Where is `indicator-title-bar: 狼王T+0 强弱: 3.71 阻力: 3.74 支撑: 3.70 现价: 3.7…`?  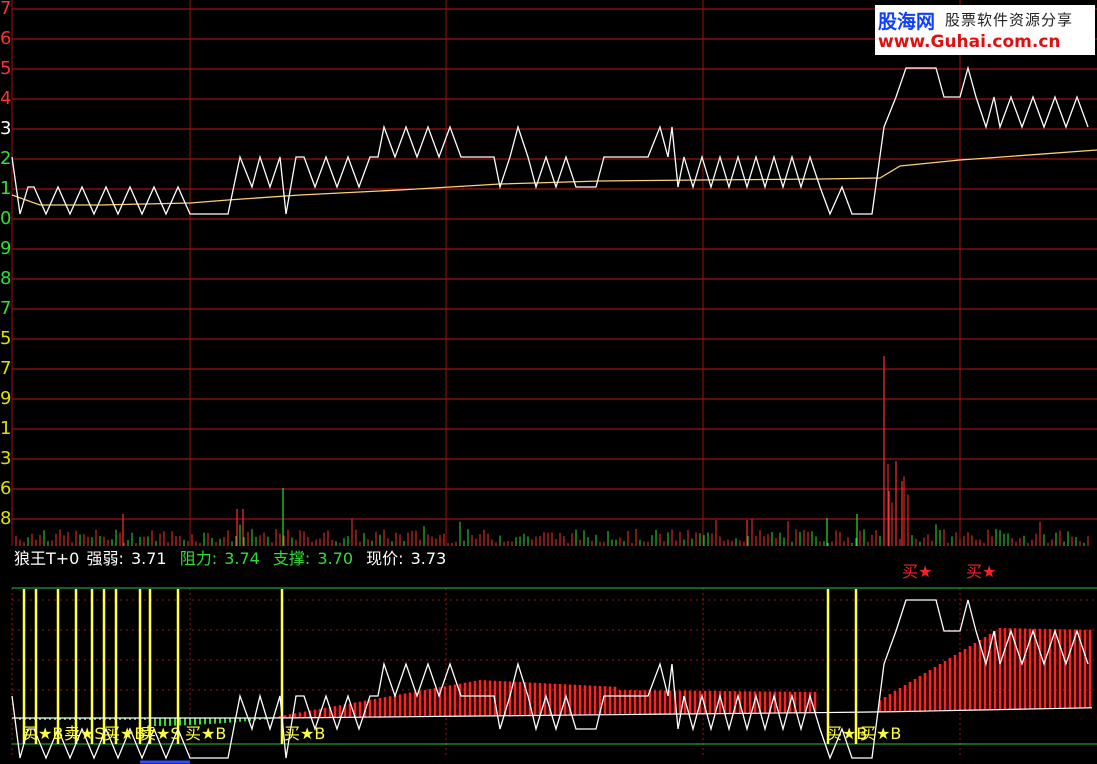 indicator-title-bar: 狼王T+0 强弱: 3.71 阻力: 3.74 支撑: 3.70 现价: 3.7… is located at coordinates (231, 559).